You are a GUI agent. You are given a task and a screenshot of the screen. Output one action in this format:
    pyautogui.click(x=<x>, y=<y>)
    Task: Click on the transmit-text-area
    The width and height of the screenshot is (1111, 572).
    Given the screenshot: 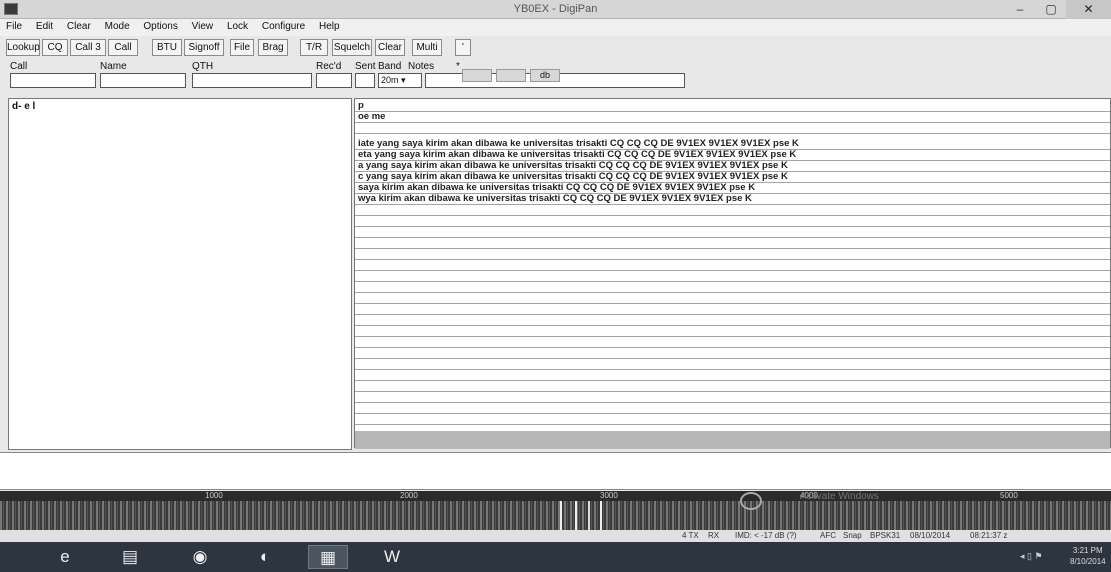 What is the action you would take?
    pyautogui.click(x=555, y=471)
    